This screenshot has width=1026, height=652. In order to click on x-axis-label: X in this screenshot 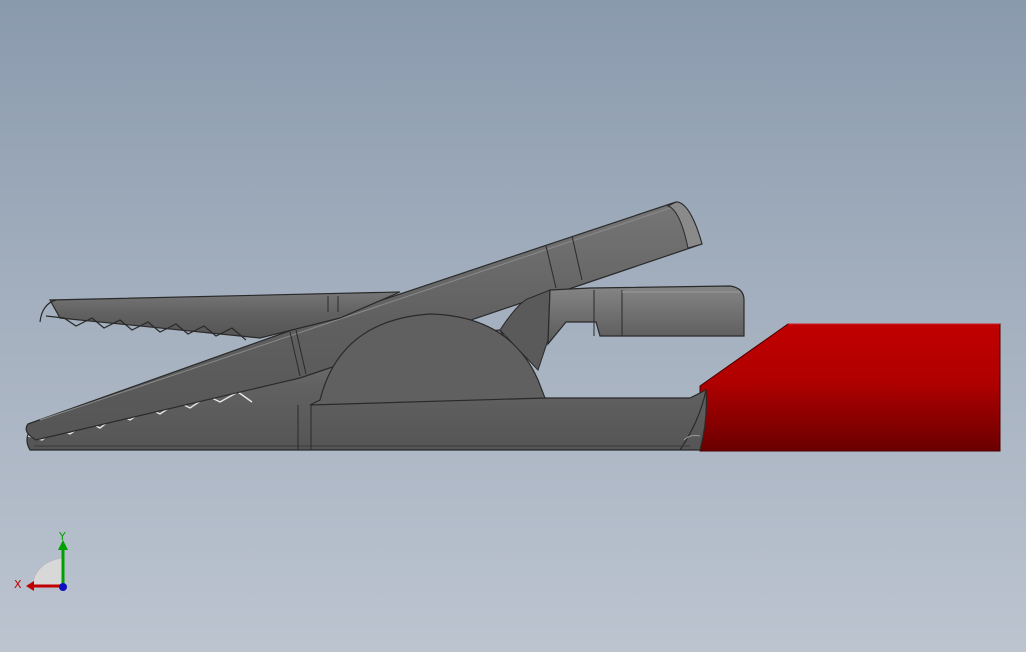, I will do `click(18, 584)`.